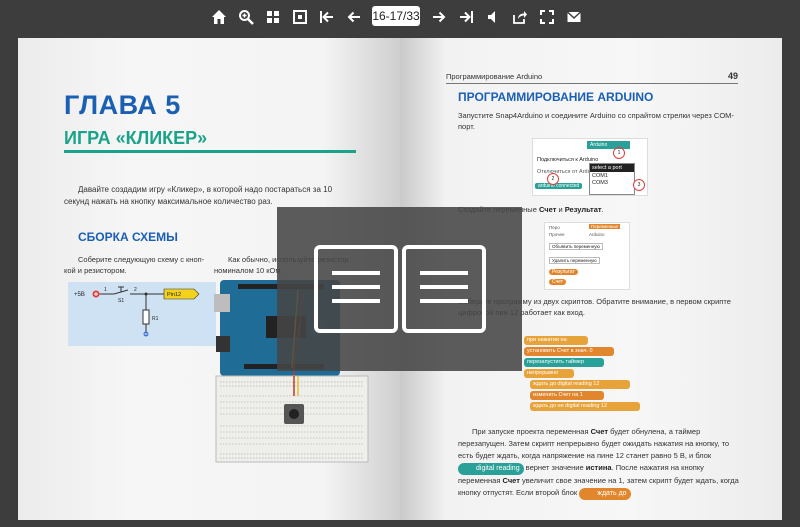 The height and width of the screenshot is (527, 800). Describe the element at coordinates (567, 395) in the screenshot. I see `script-block-change-score: изменить Счет на 1` at that location.